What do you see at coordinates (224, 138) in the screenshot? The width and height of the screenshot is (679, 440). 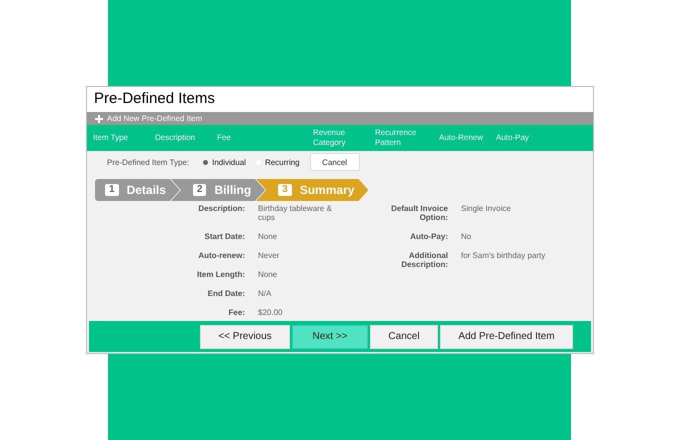 I see `column-header: Fee` at bounding box center [224, 138].